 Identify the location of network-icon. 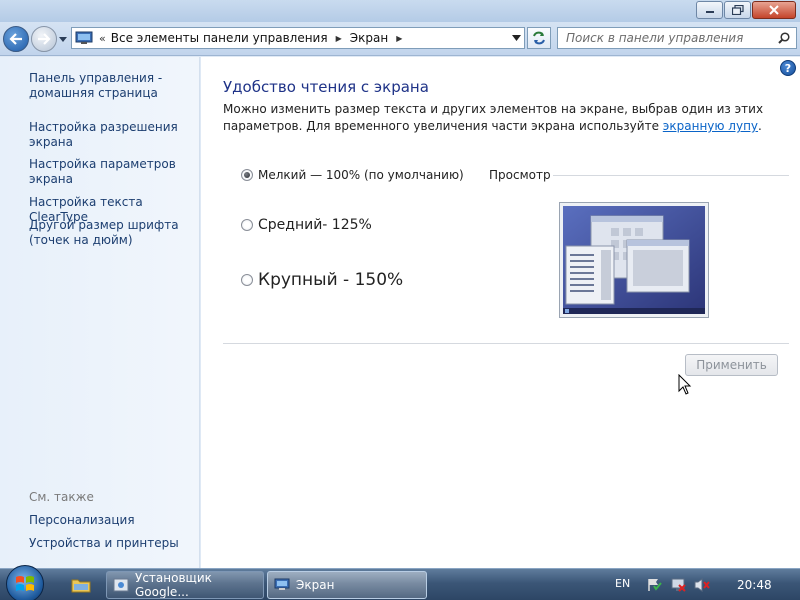
(678, 585).